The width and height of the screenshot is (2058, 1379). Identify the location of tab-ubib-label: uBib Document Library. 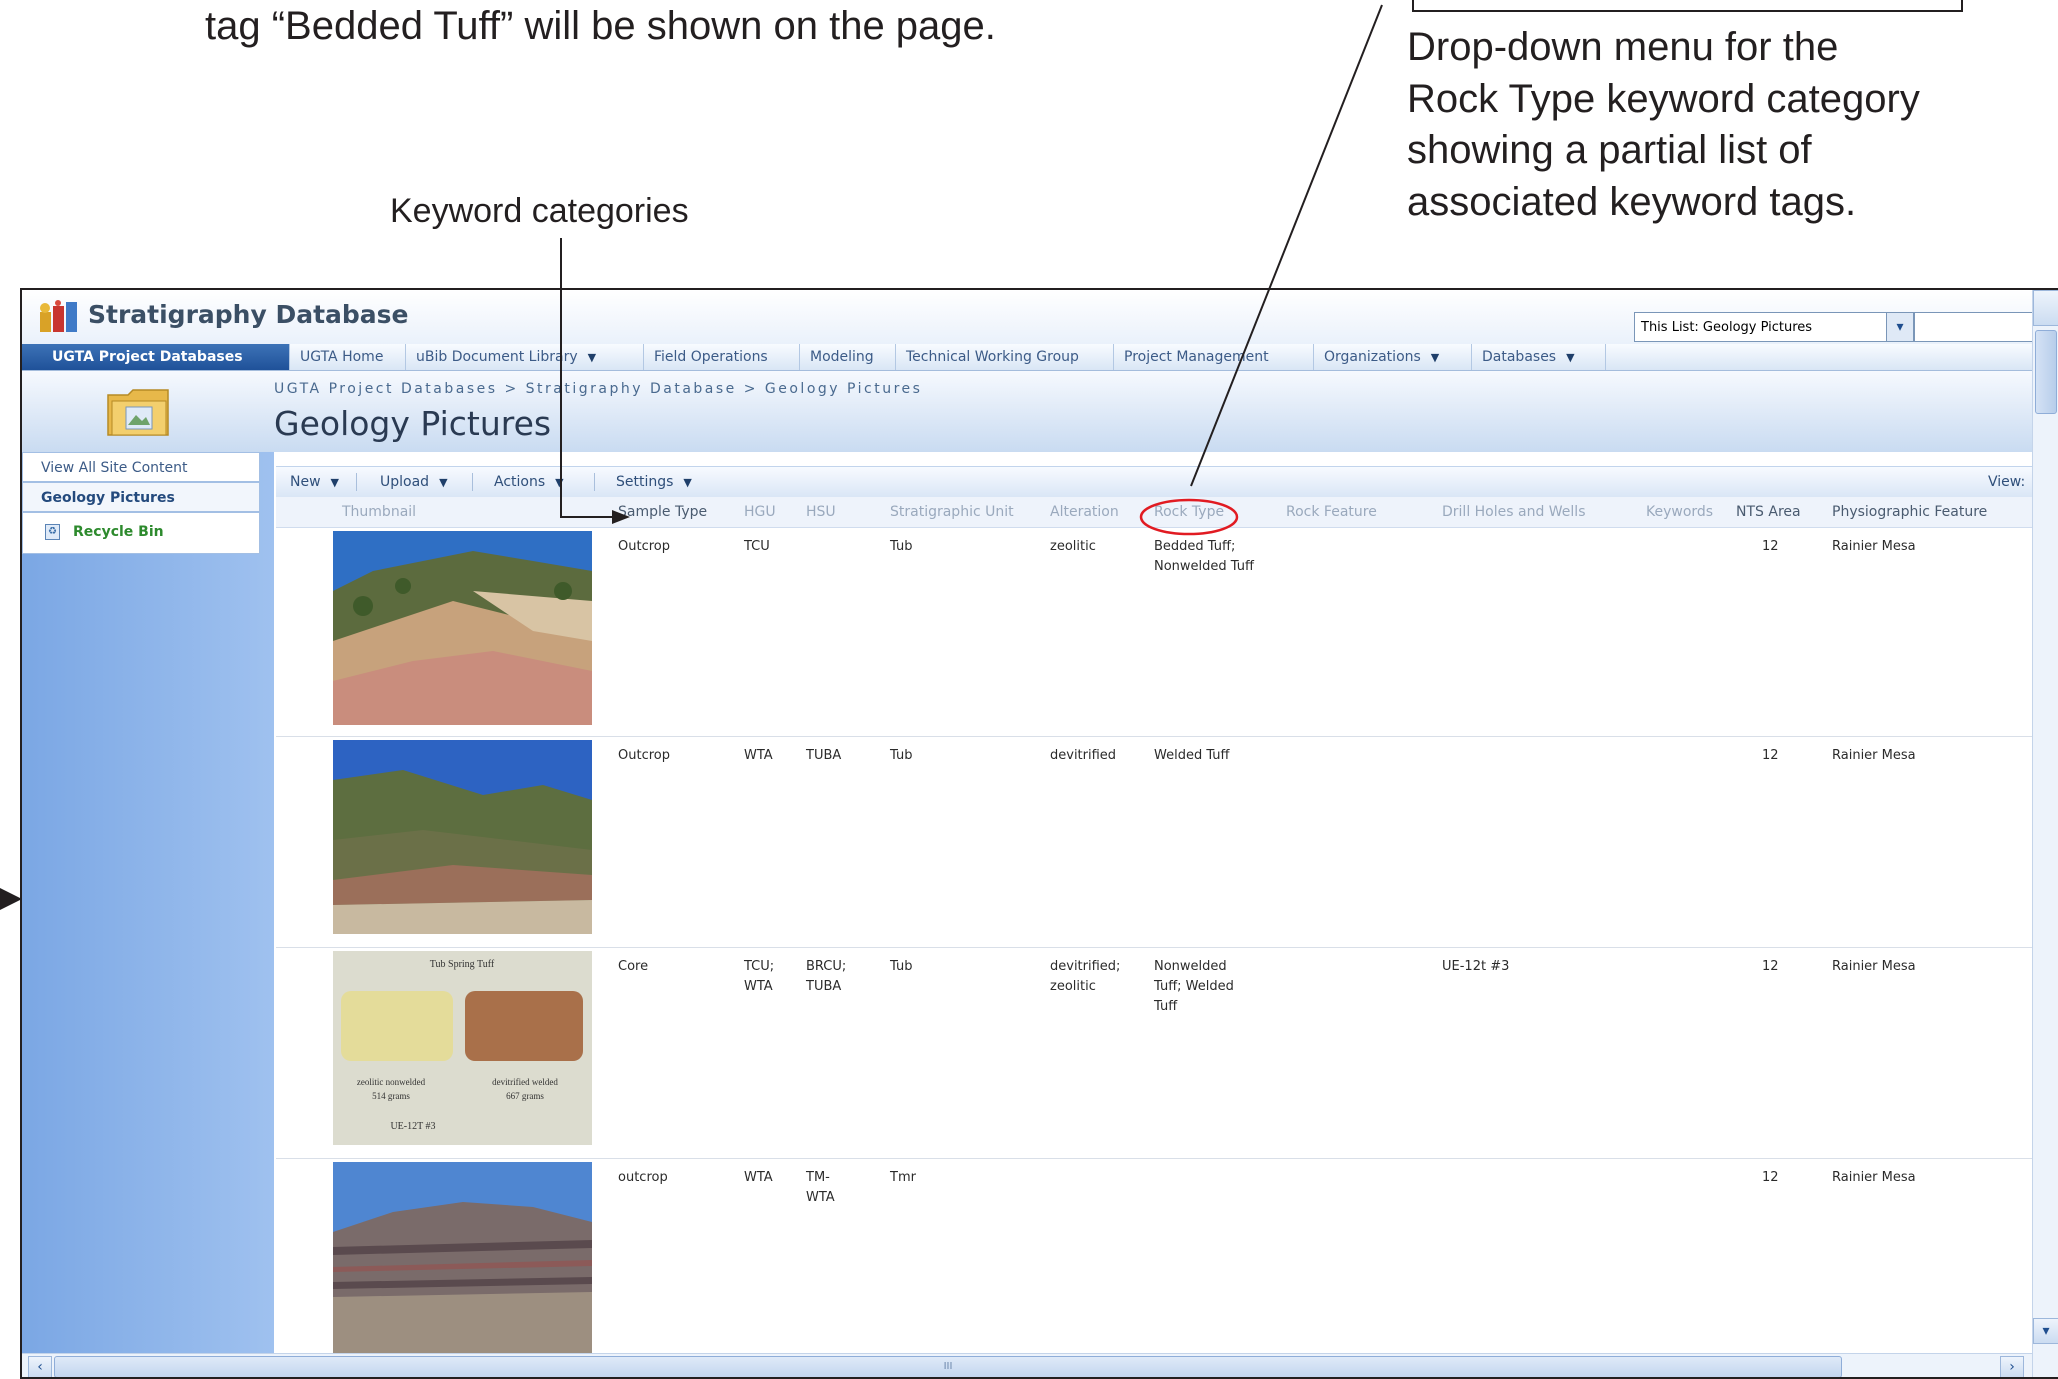
(497, 357).